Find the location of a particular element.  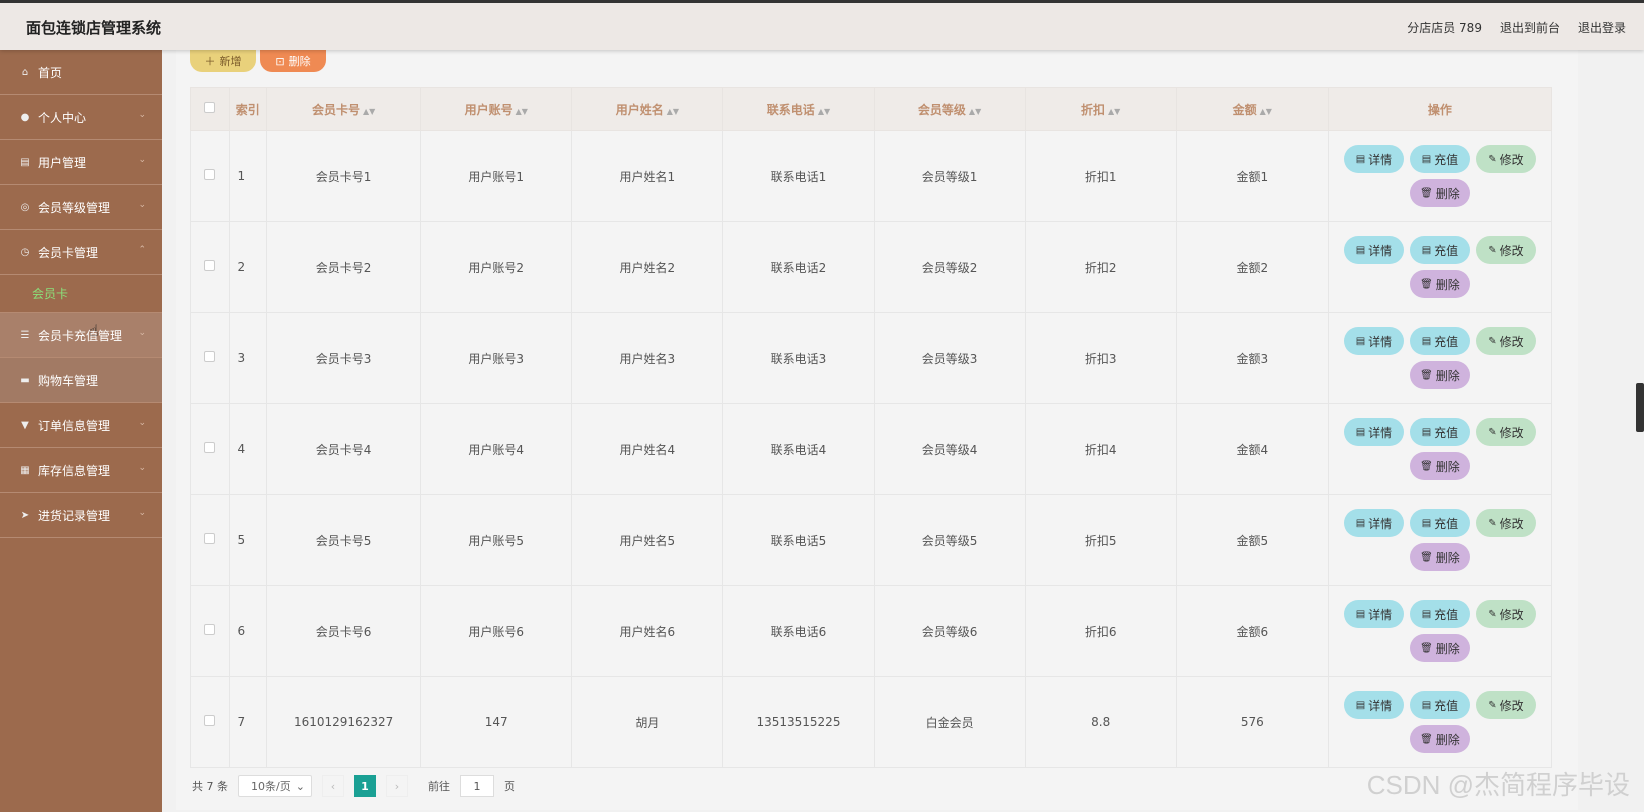

clock-icon: ◷ is located at coordinates (25, 252).